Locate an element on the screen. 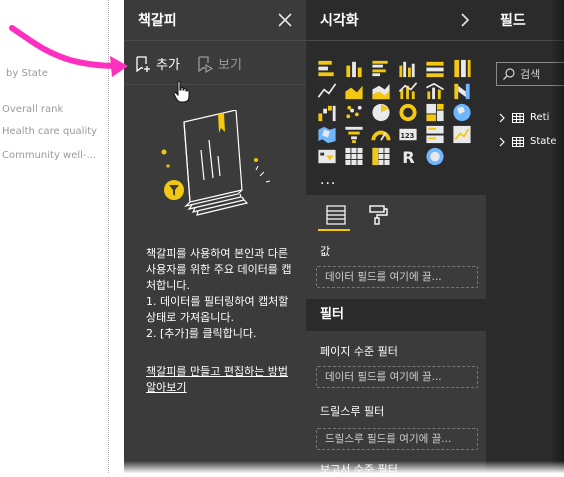 The height and width of the screenshot is (477, 564). panel-shadow is located at coordinates (557, 236).